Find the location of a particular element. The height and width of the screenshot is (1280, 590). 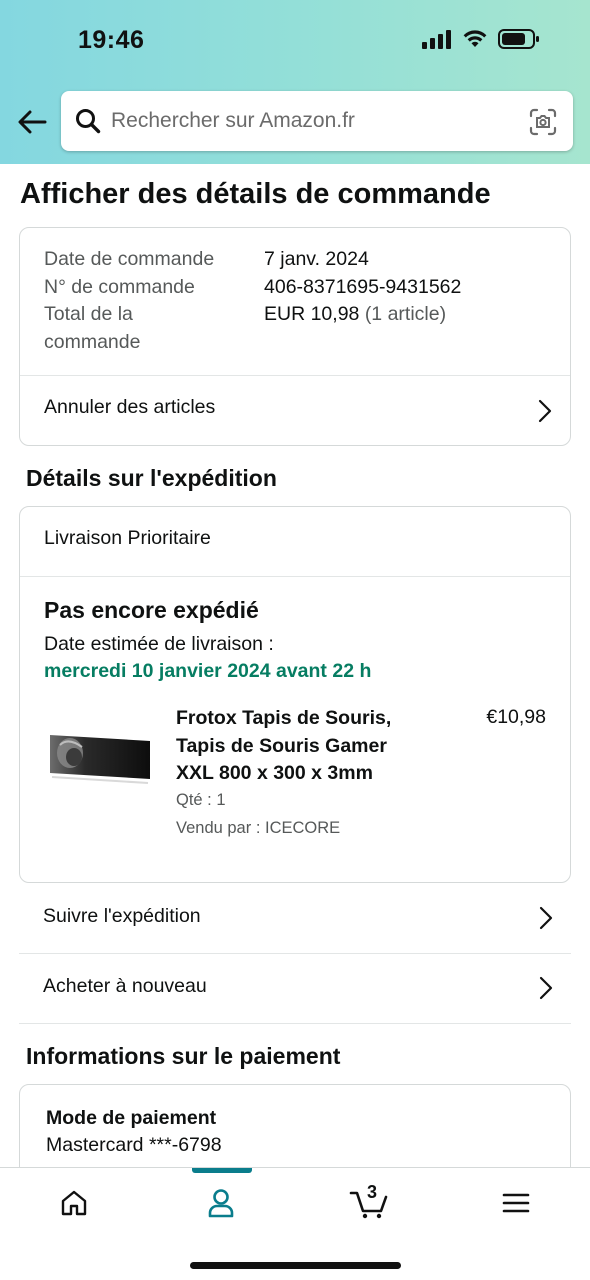

search-bar is located at coordinates (317, 121).